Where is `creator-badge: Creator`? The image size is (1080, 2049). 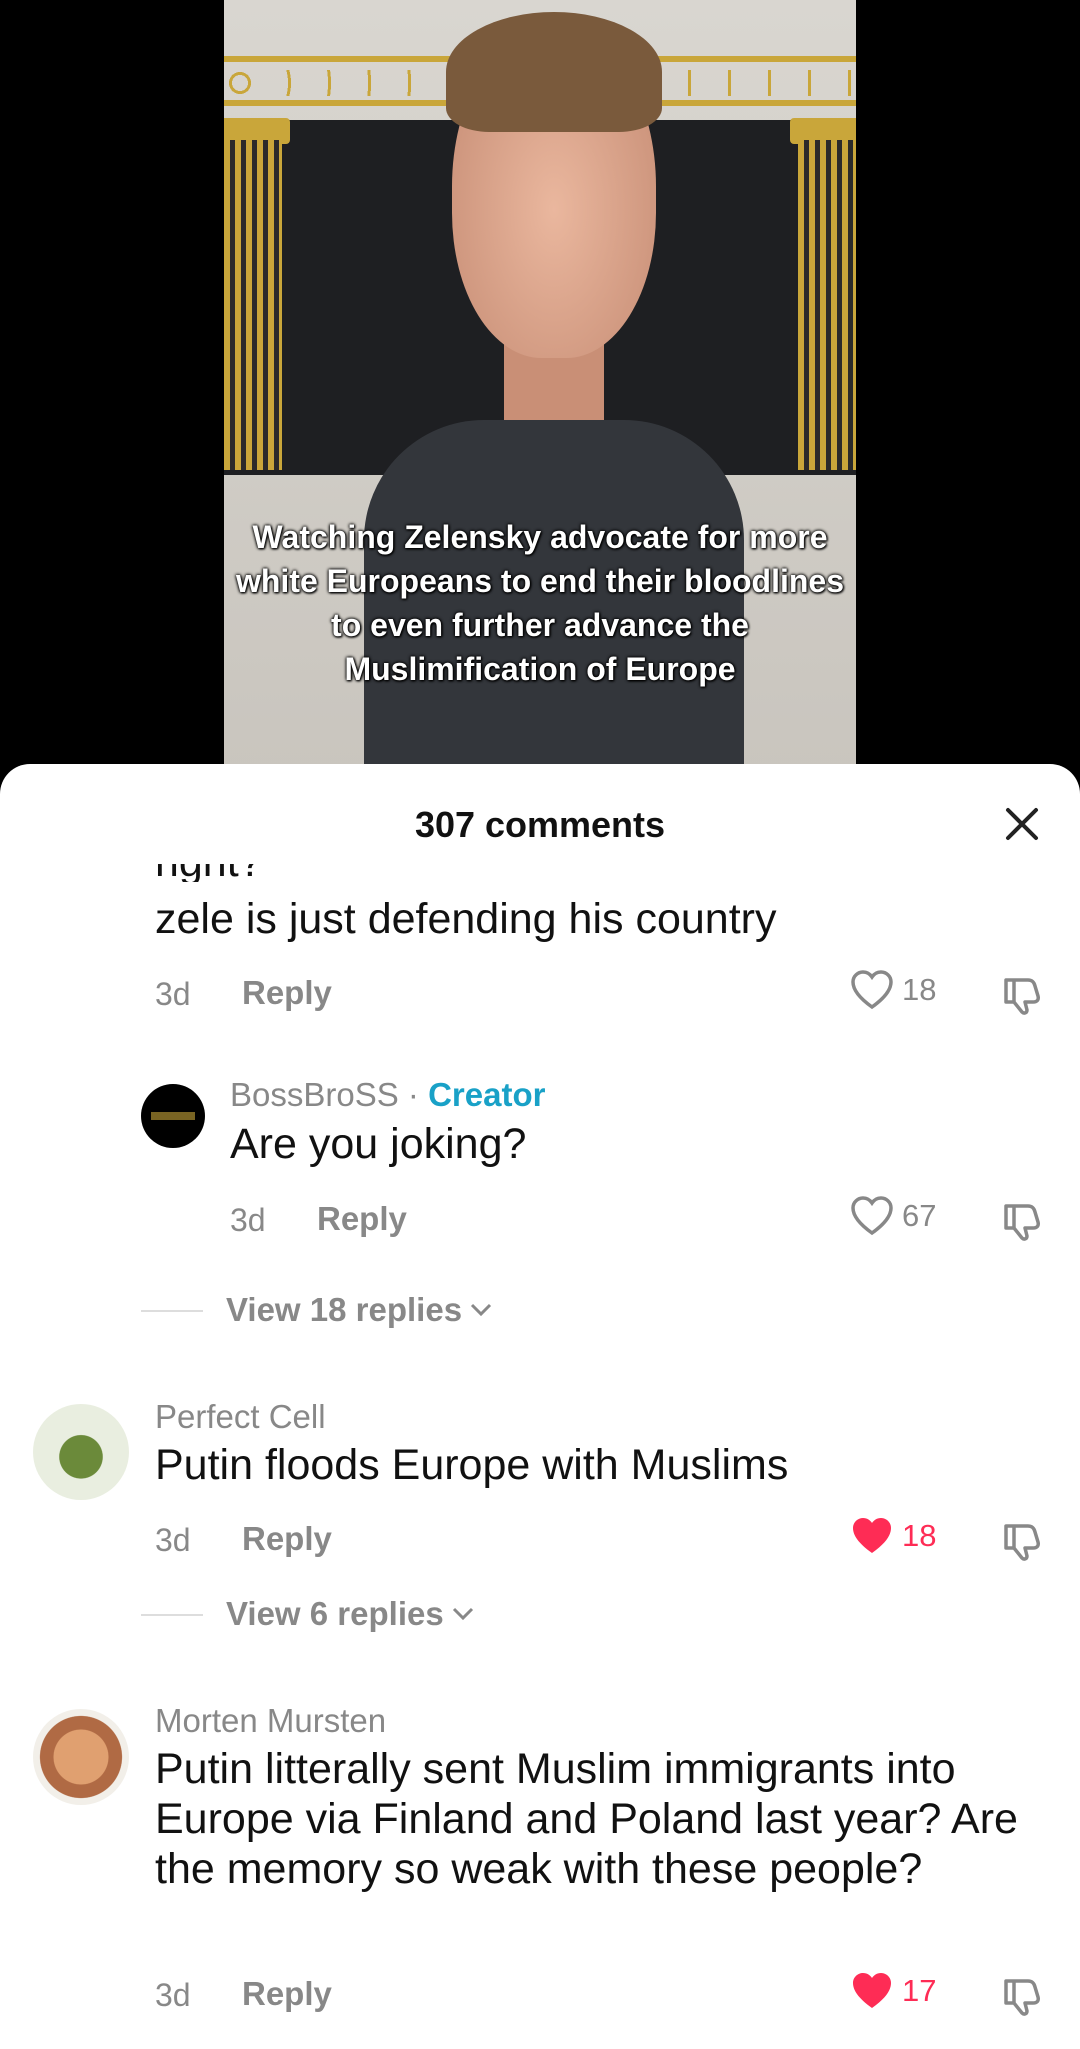 creator-badge: Creator is located at coordinates (487, 1094).